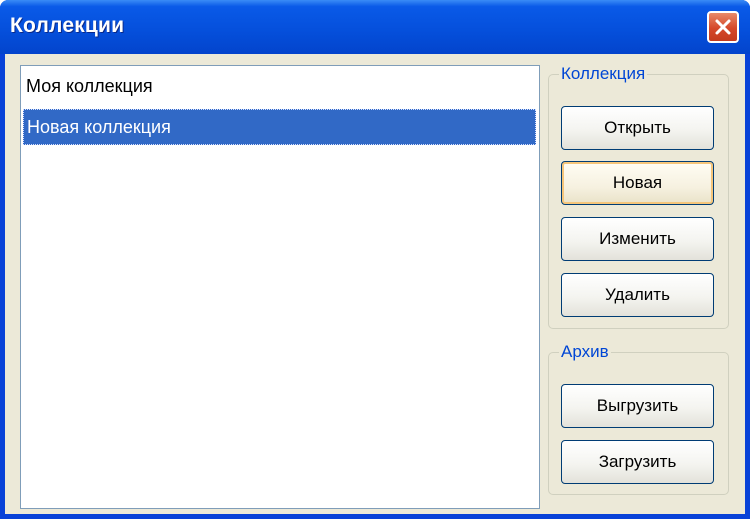 Image resolution: width=750 pixels, height=519 pixels. I want to click on export-button: Выгрузить, so click(637, 406).